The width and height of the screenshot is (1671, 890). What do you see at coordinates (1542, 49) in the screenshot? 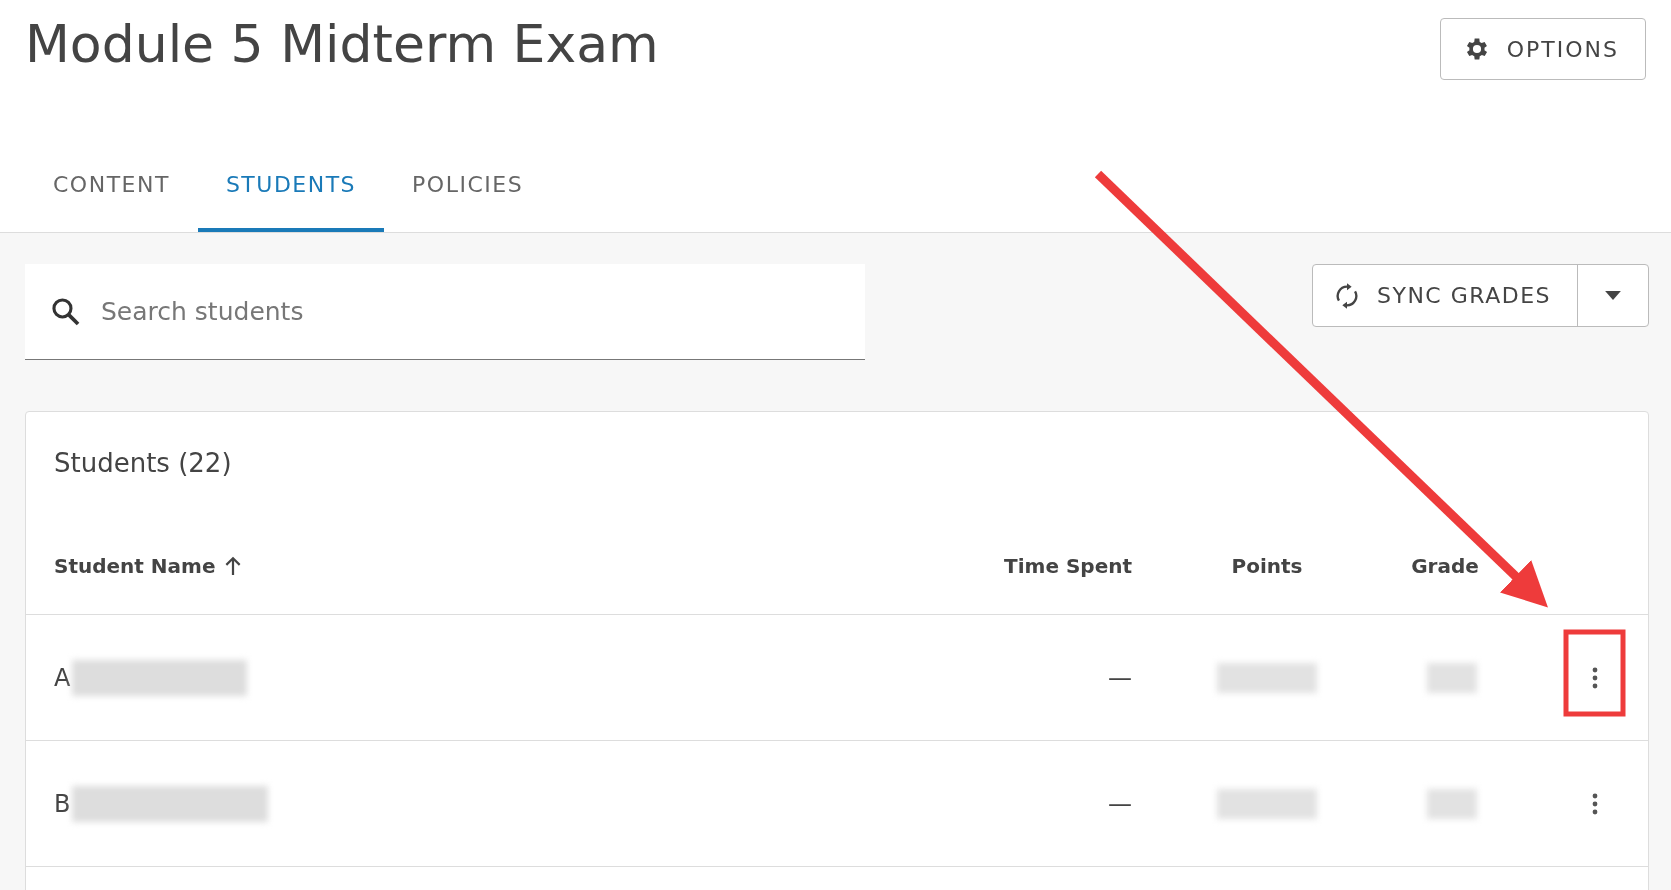
I see `options-button: OPTIONS` at bounding box center [1542, 49].